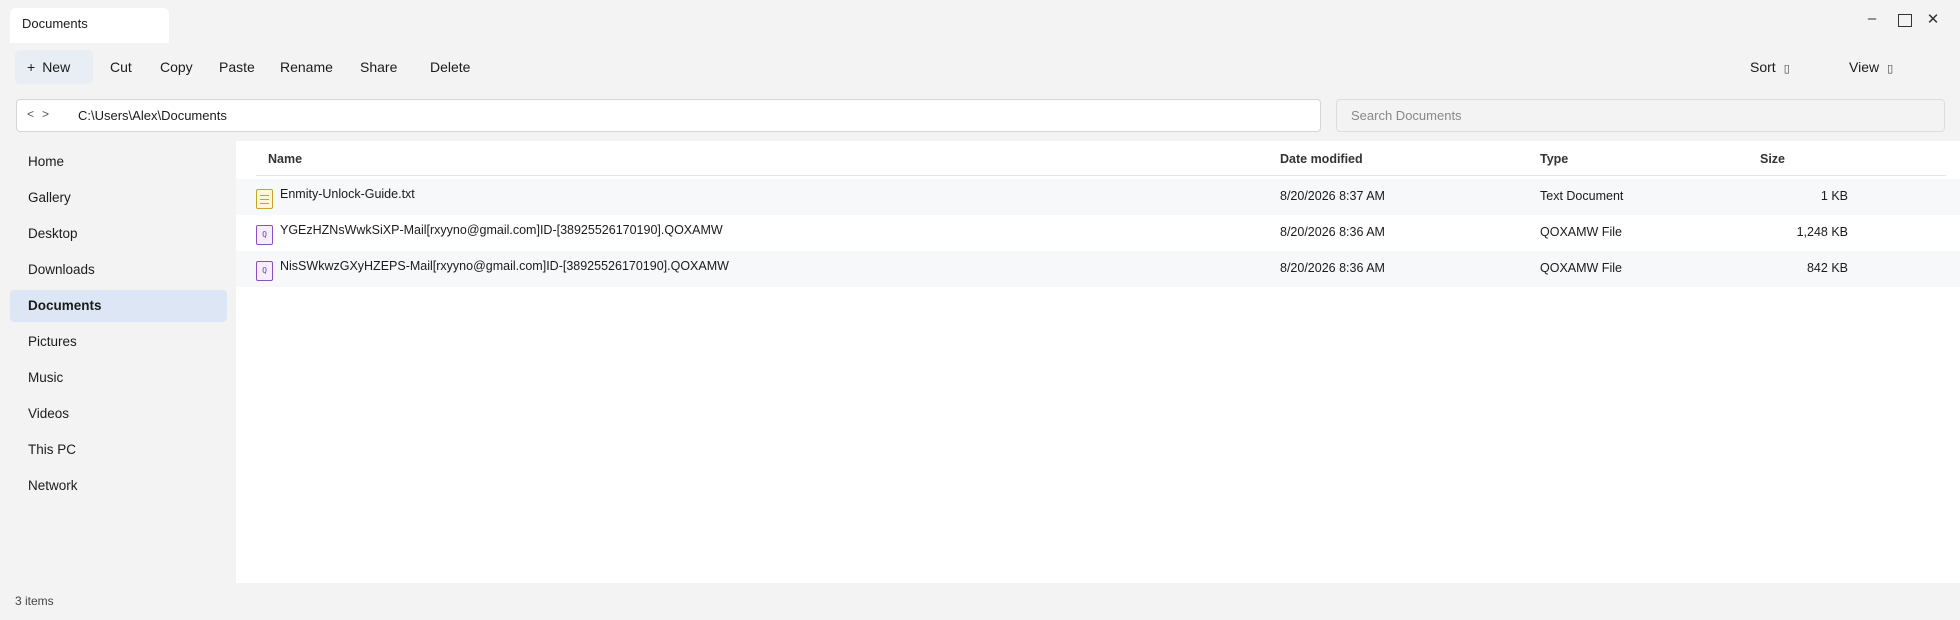 The height and width of the screenshot is (620, 1960). Describe the element at coordinates (1827, 268) in the screenshot. I see `file-size: 842 KB` at that location.